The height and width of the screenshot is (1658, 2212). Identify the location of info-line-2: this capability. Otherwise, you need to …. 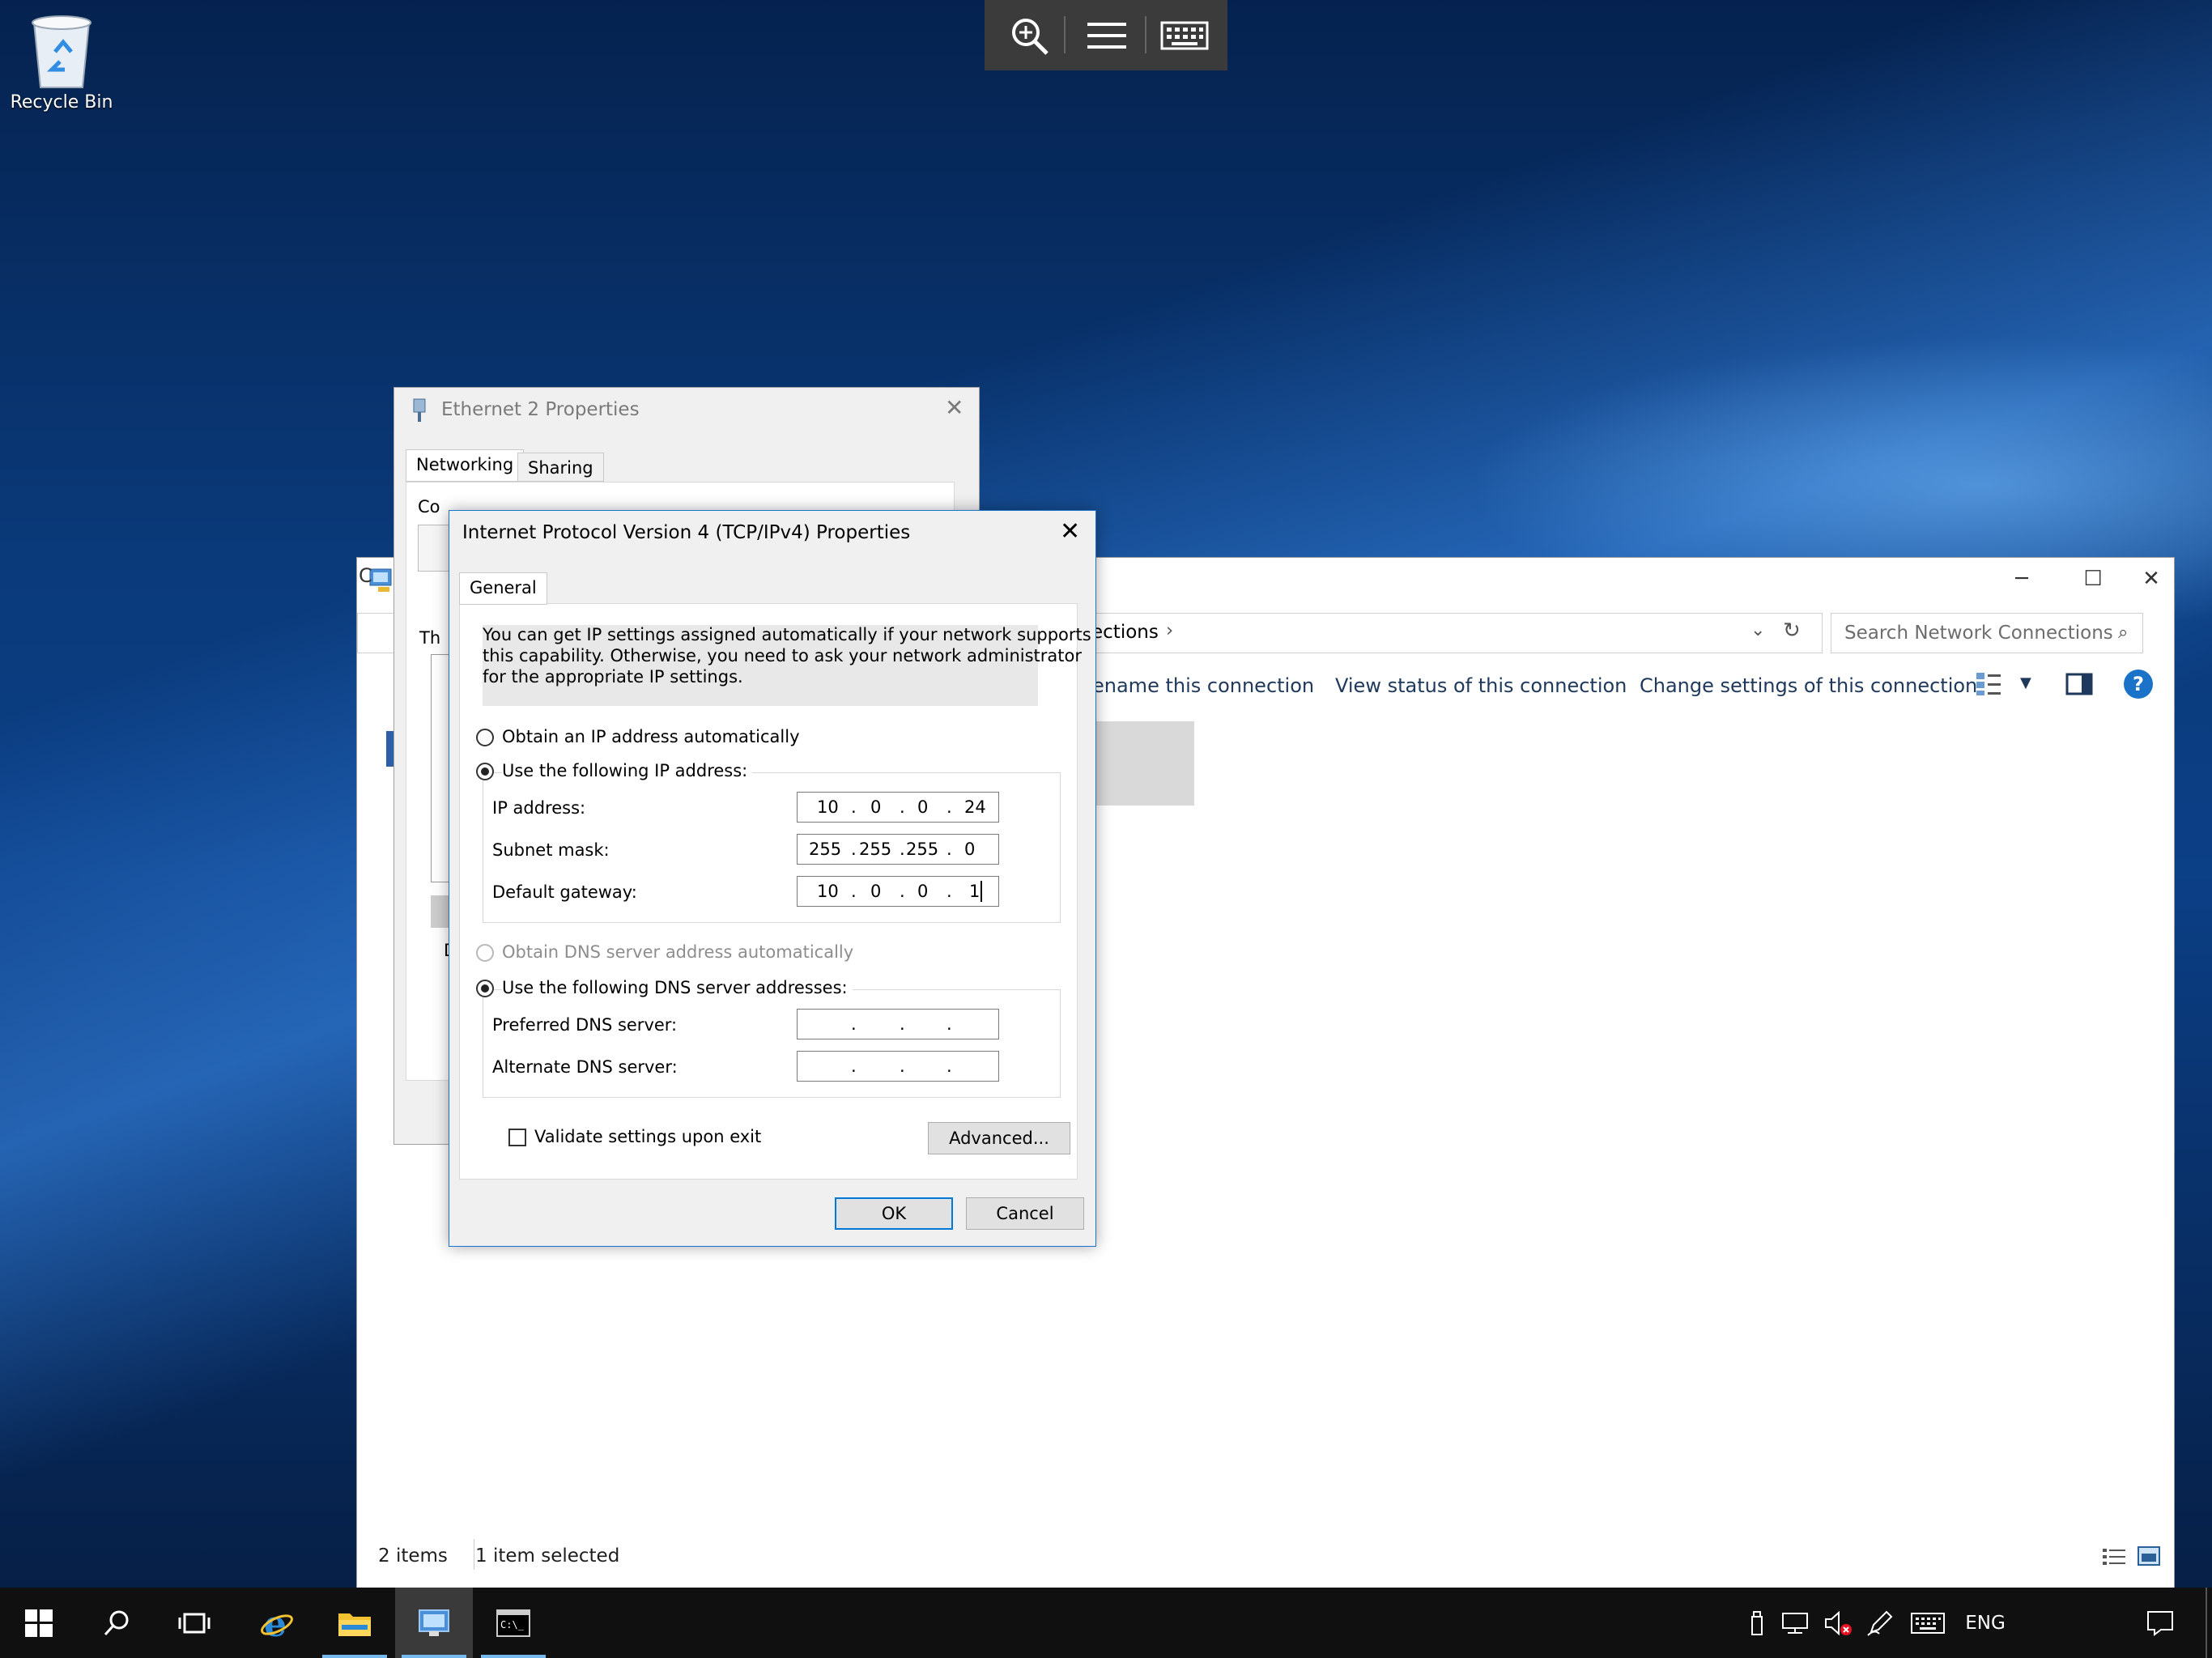
(783, 655).